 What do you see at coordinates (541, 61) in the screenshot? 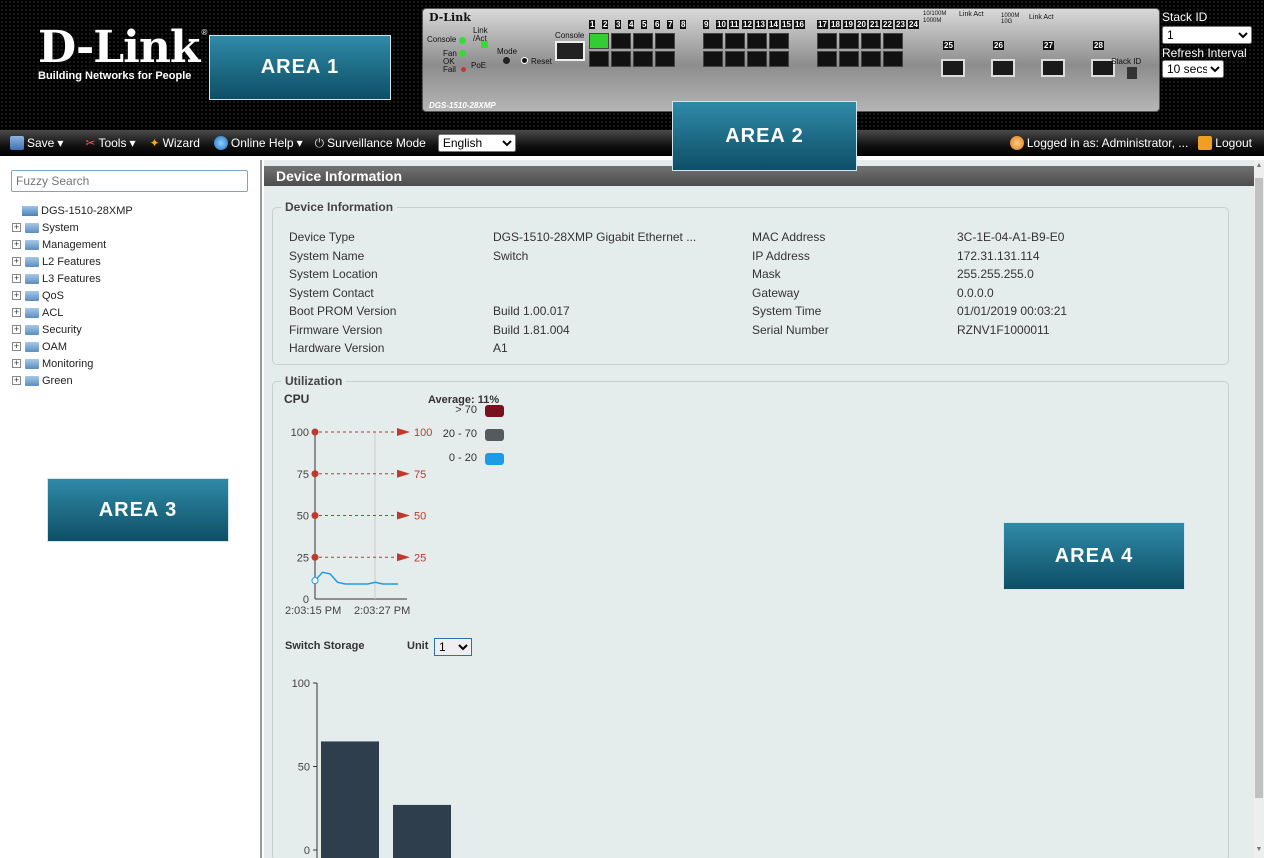
I see `reset-label: Reset` at bounding box center [541, 61].